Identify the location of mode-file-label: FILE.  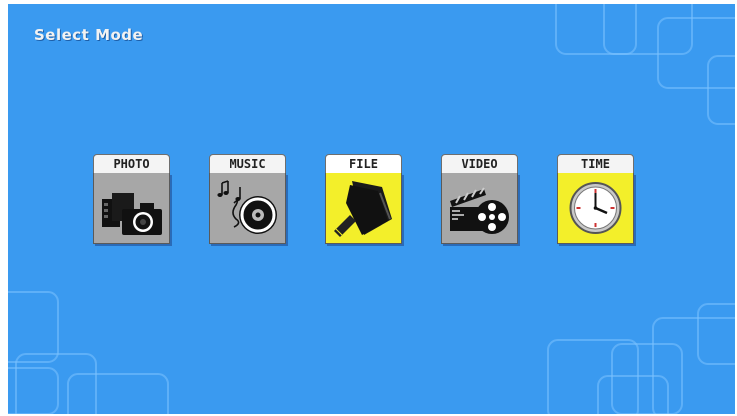
(363, 164).